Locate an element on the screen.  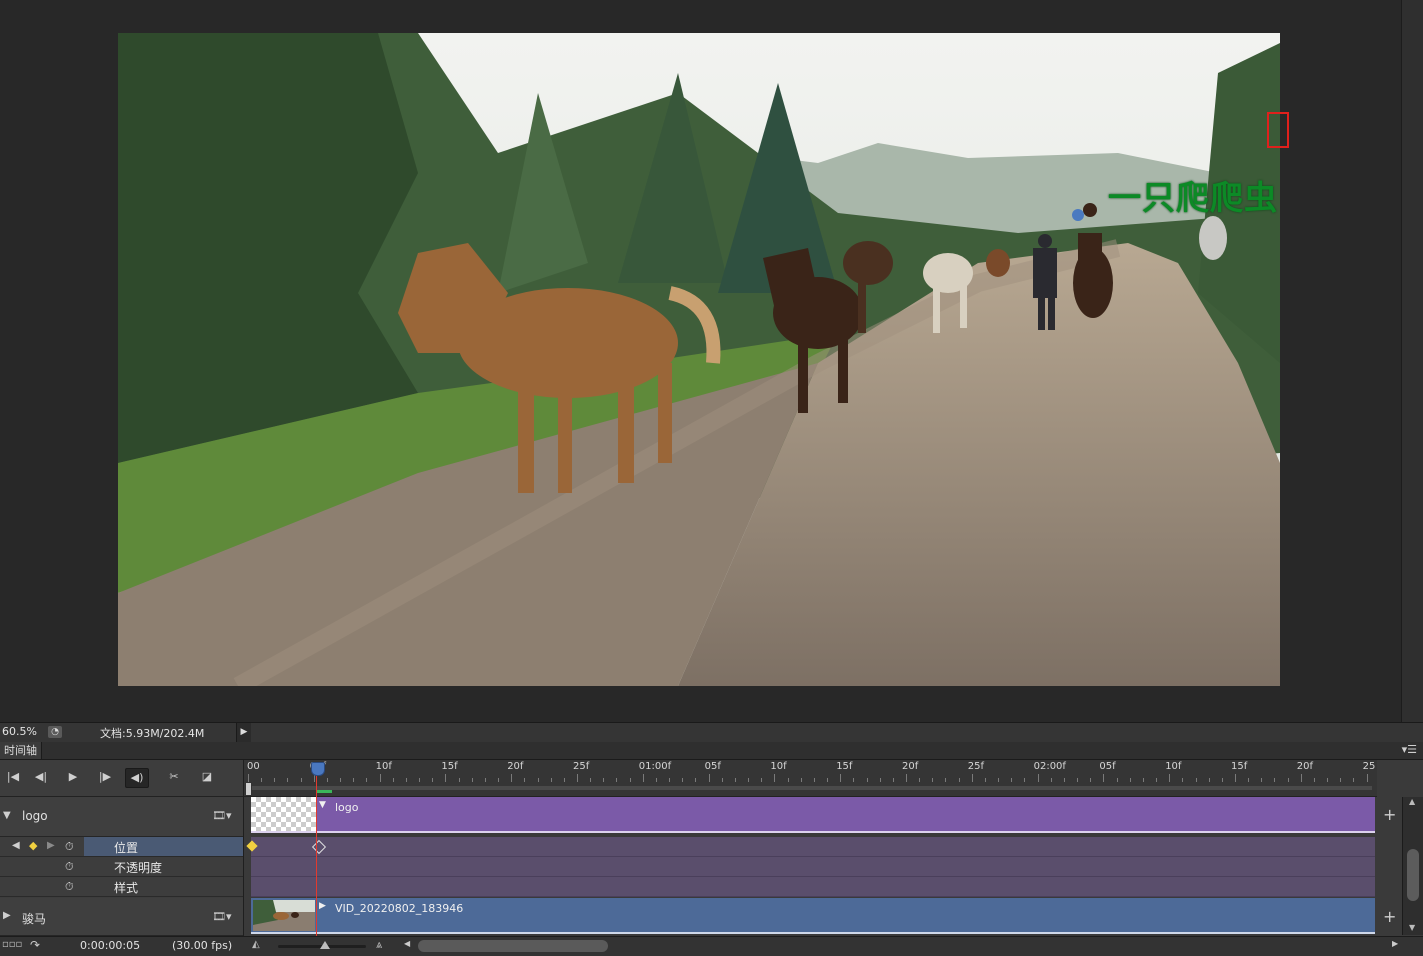
export-arrow-icon: ↷ is located at coordinates (35, 945).